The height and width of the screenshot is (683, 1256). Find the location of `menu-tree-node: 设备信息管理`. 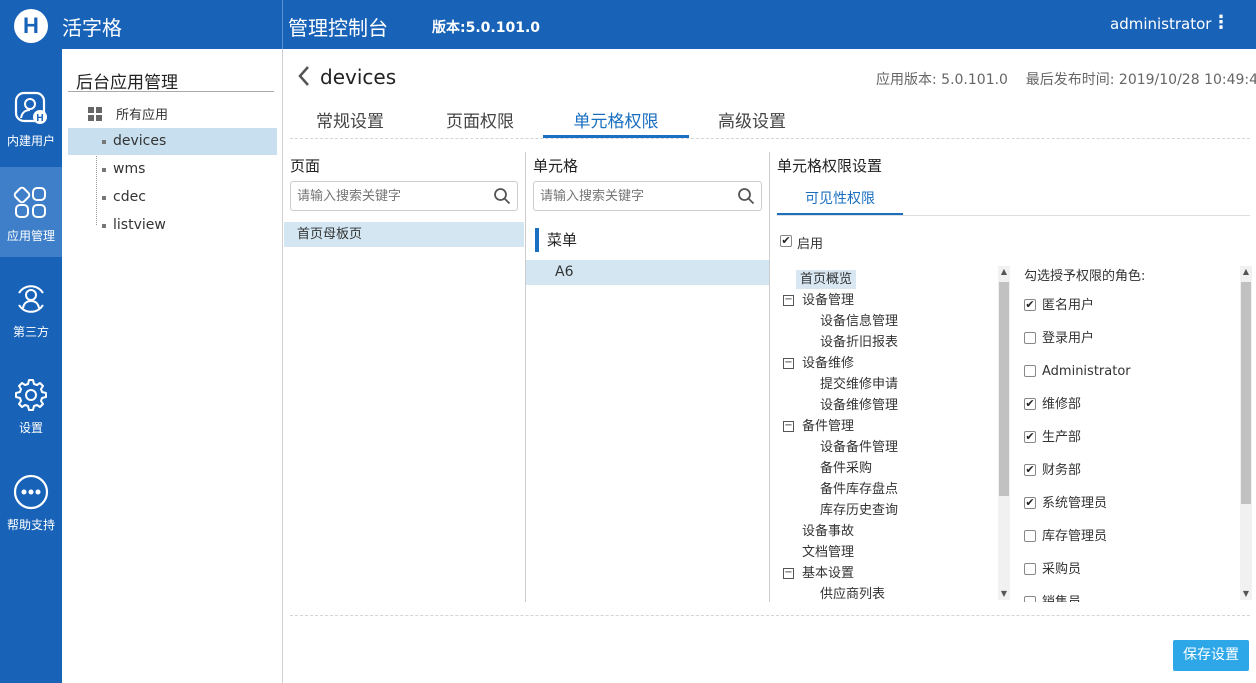

menu-tree-node: 设备信息管理 is located at coordinates (859, 321).